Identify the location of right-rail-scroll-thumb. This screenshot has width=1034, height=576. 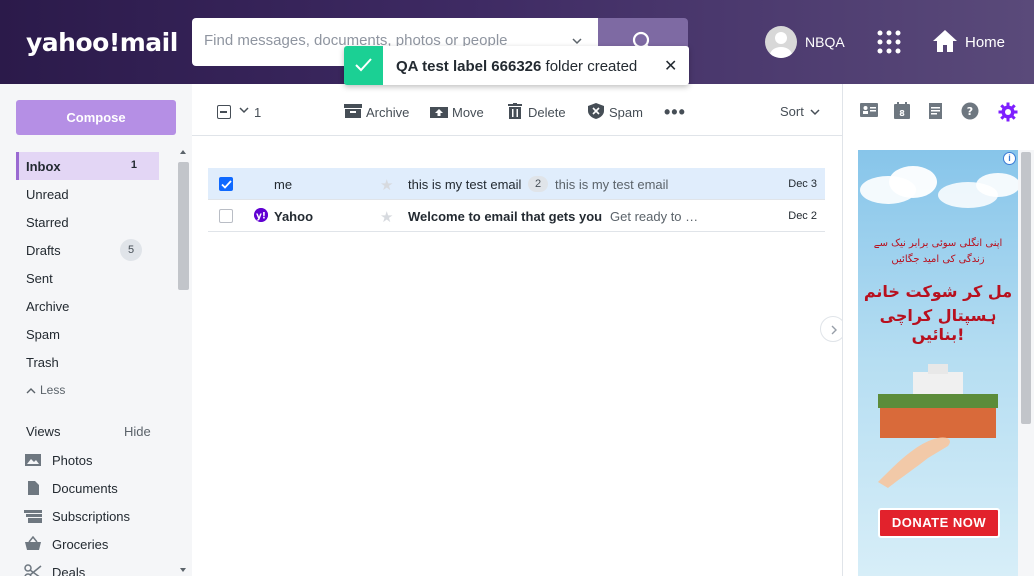
(1026, 288).